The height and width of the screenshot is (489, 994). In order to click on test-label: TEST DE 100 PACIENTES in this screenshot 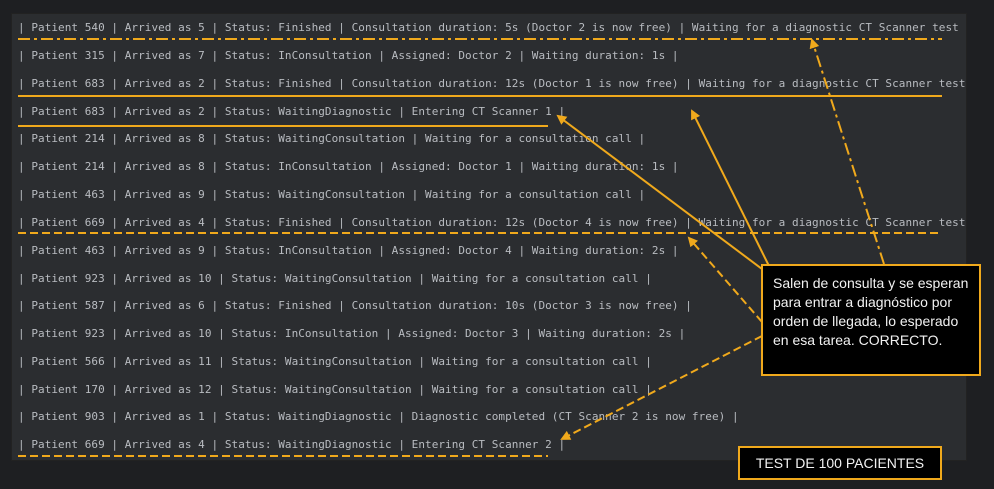, I will do `click(840, 463)`.